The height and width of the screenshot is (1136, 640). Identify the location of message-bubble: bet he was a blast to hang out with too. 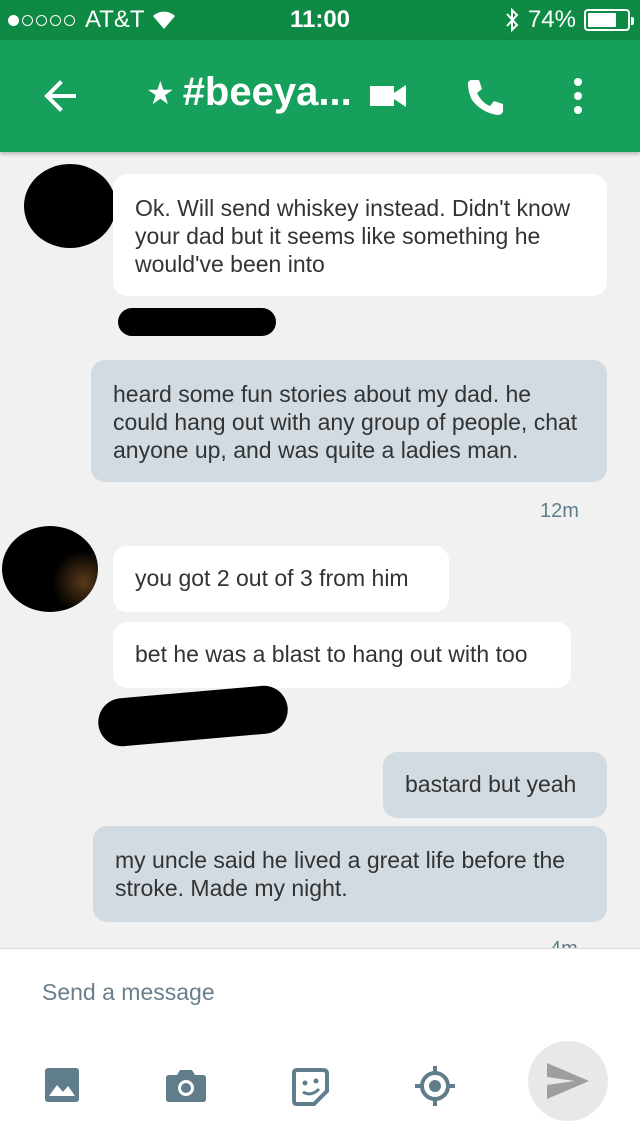
(342, 655).